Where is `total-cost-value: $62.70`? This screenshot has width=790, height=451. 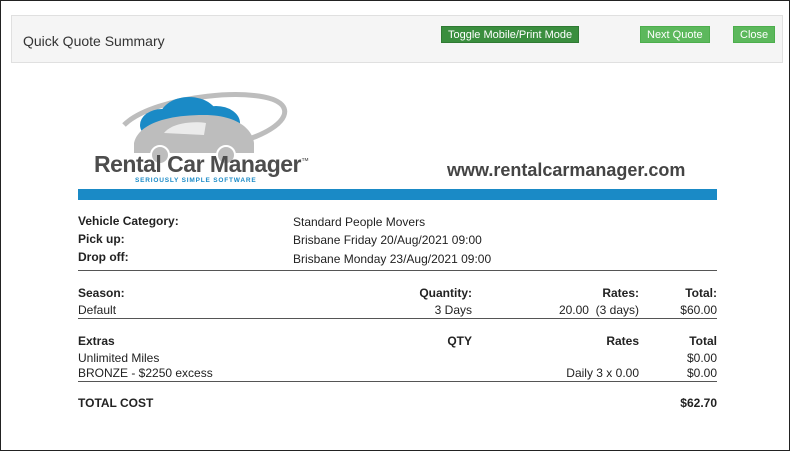
total-cost-value: $62.70 is located at coordinates (698, 403).